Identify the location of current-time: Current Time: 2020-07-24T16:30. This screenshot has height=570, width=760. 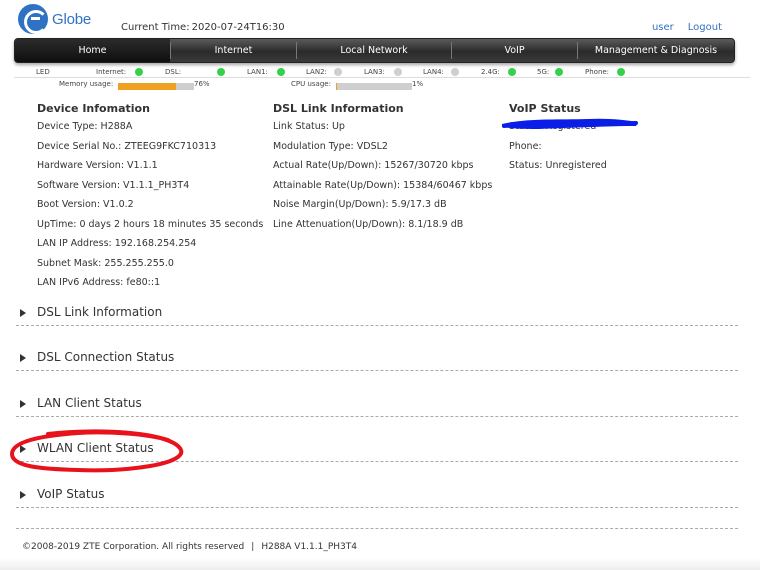
(202, 27).